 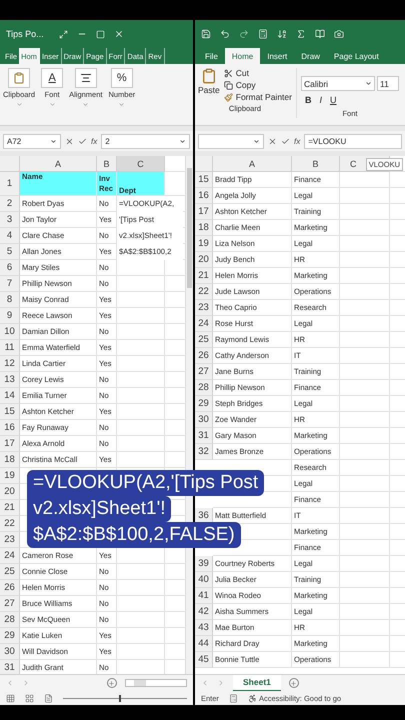 I want to click on maximize-icon, so click(x=100, y=34).